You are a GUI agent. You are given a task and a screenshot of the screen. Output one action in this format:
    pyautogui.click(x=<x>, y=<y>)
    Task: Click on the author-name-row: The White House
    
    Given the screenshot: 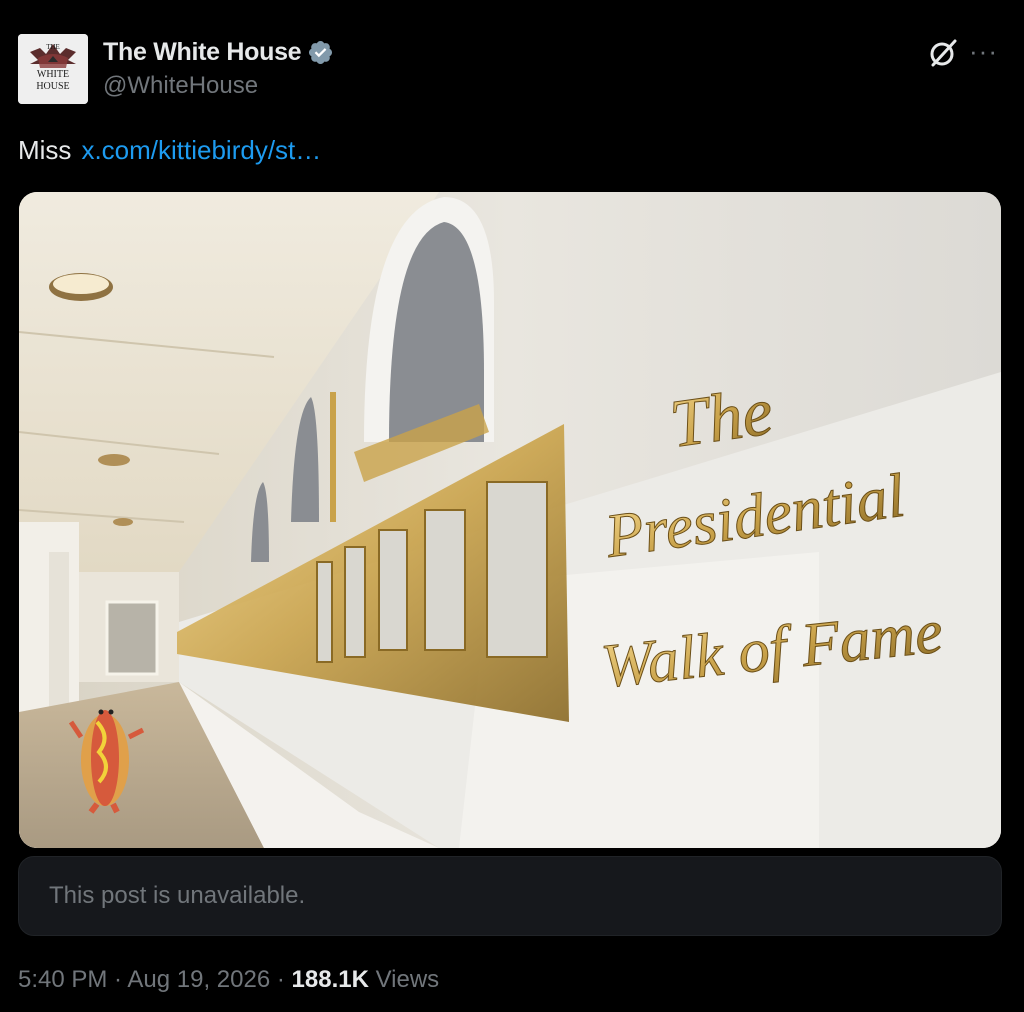 What is the action you would take?
    pyautogui.click(x=218, y=52)
    